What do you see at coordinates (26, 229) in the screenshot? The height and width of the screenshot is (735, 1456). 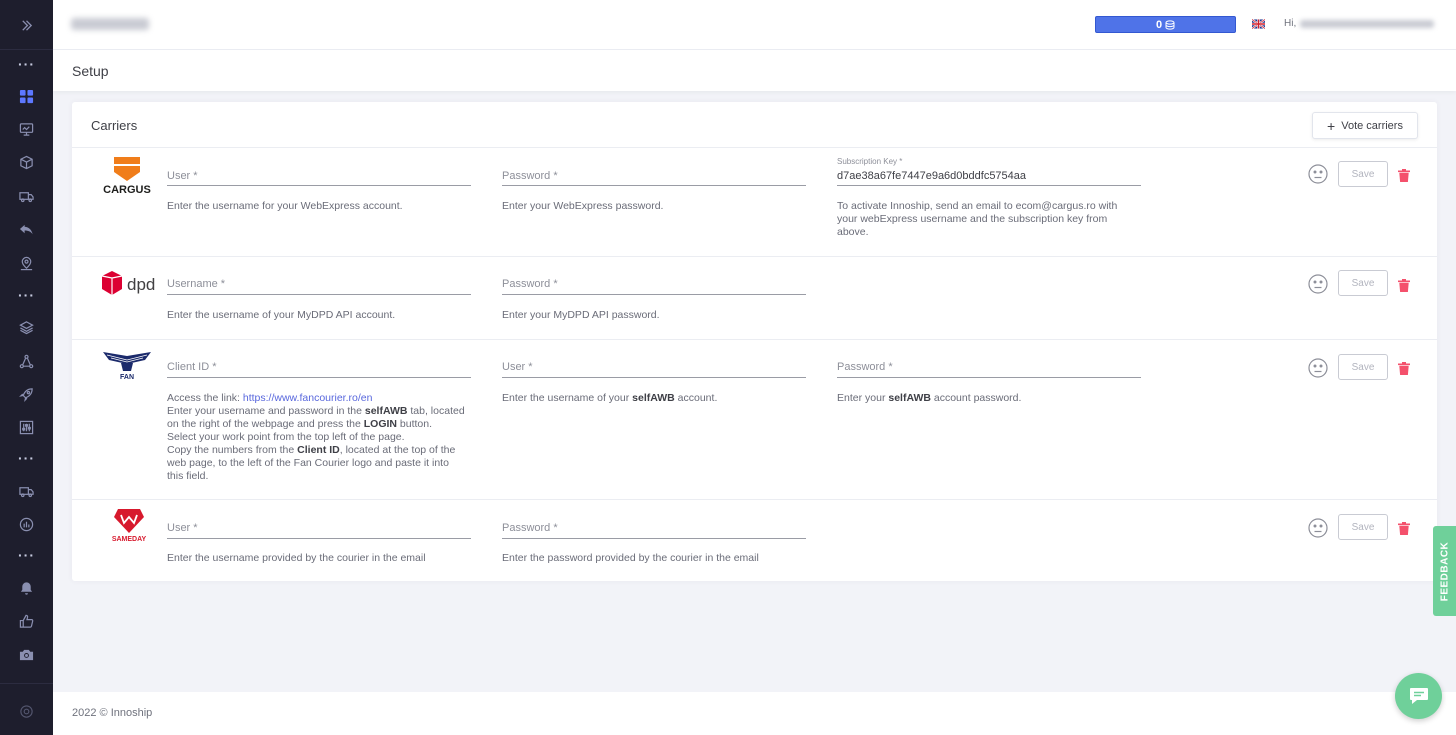 I see `return-icon` at bounding box center [26, 229].